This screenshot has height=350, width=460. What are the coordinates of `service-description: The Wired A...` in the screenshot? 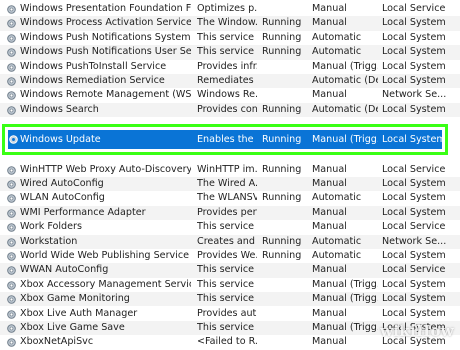 It's located at (227, 183).